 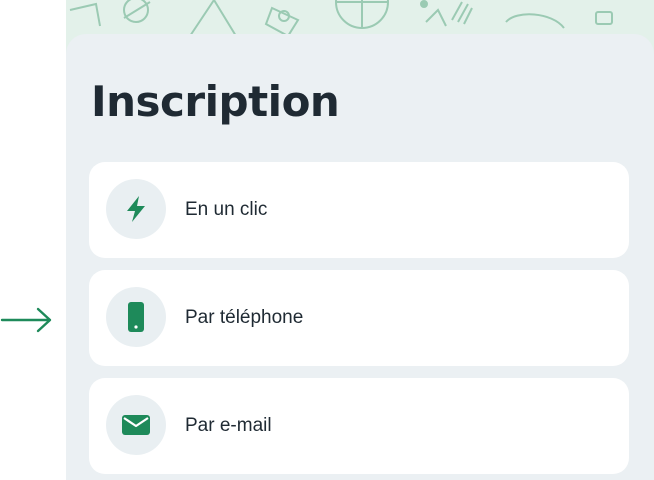 What do you see at coordinates (136, 209) in the screenshot?
I see `lightning-icon` at bounding box center [136, 209].